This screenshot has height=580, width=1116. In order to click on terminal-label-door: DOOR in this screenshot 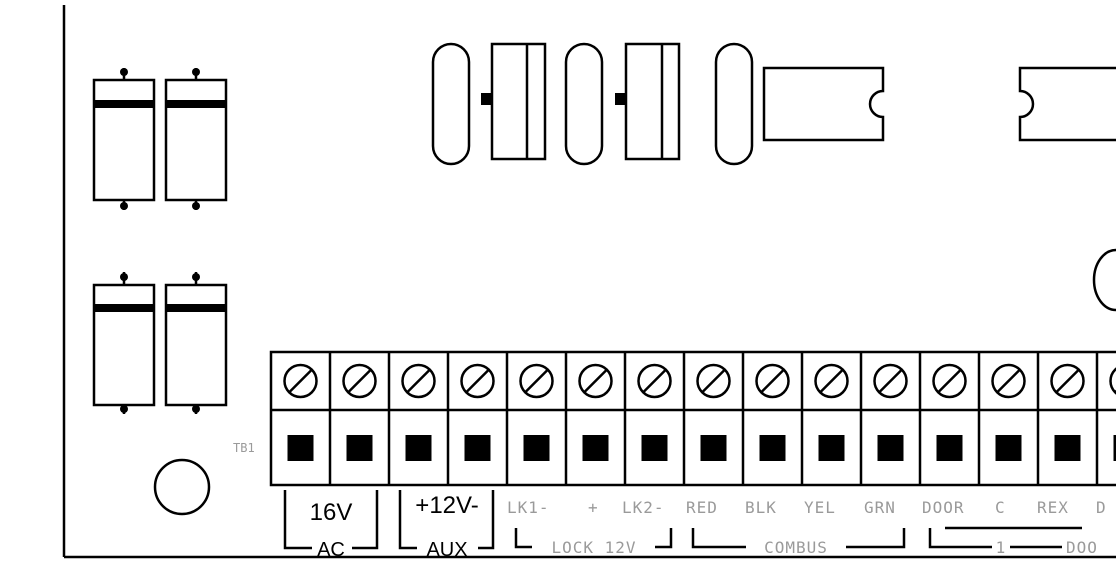, I will do `click(943, 507)`.